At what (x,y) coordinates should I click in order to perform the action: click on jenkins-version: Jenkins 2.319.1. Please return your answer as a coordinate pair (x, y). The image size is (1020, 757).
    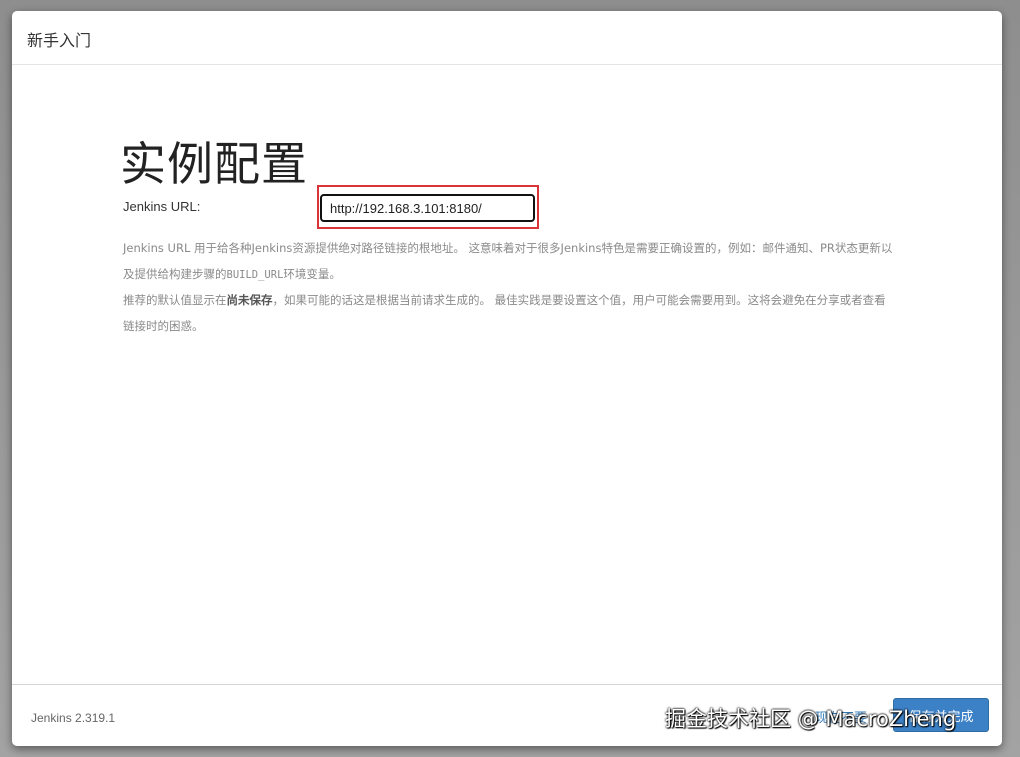
    Looking at the image, I should click on (73, 718).